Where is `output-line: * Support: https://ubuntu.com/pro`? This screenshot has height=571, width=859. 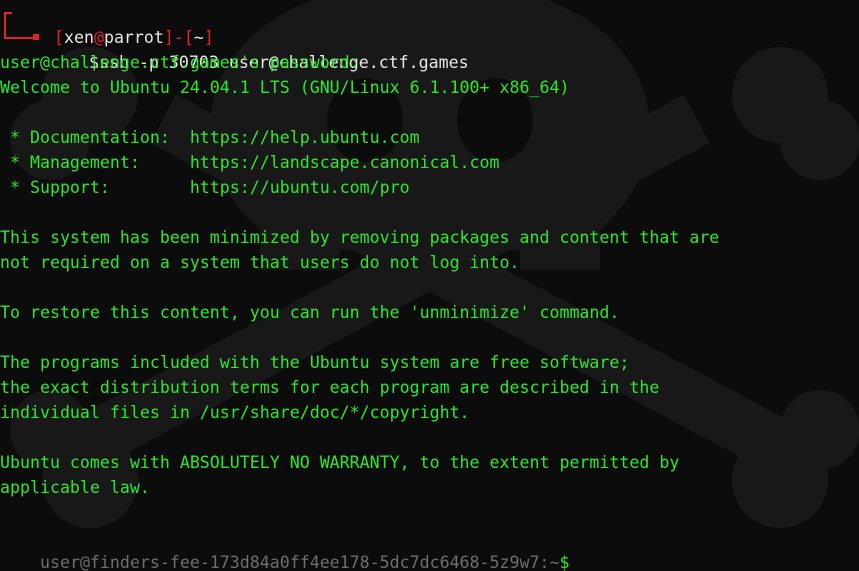
output-line: * Support: https://ubuntu.com/pro is located at coordinates (205, 187).